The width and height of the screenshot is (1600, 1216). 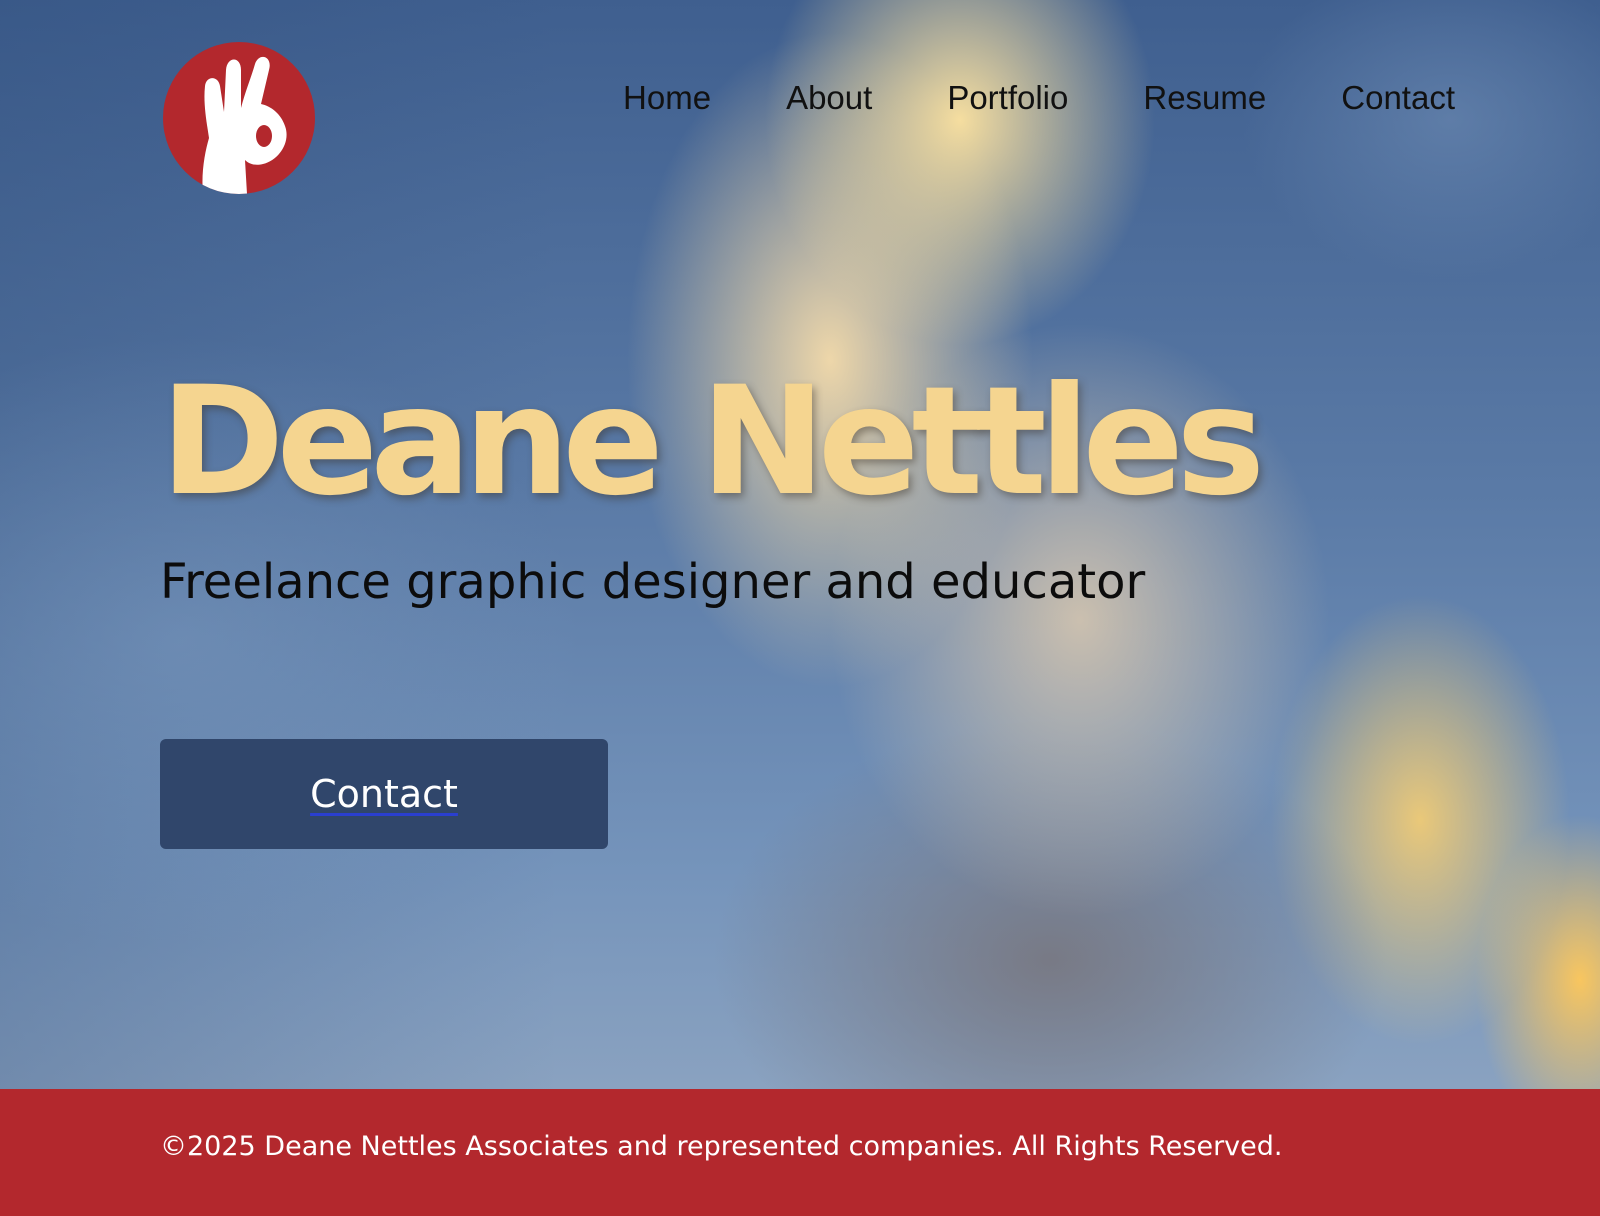 What do you see at coordinates (653, 582) in the screenshot?
I see `hero-subtitle: Freelance graphic designer and educator` at bounding box center [653, 582].